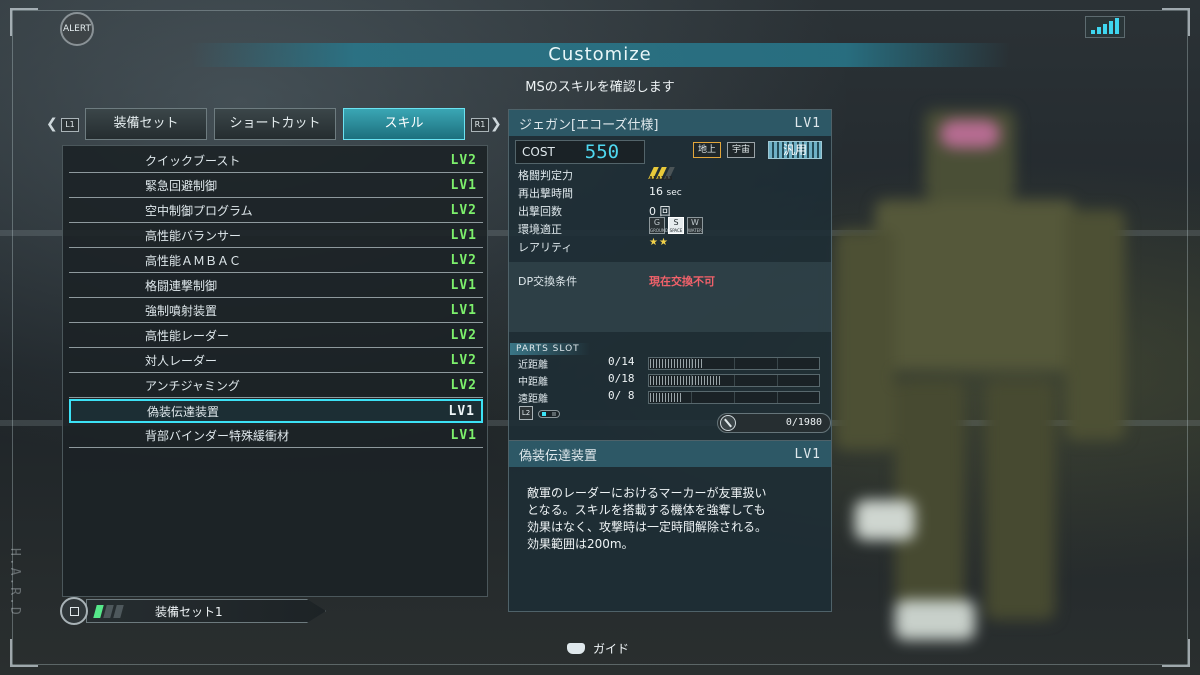 This screenshot has height=675, width=1200. What do you see at coordinates (181, 361) in the screenshot?
I see `skill-name: 対人レーダー` at bounding box center [181, 361].